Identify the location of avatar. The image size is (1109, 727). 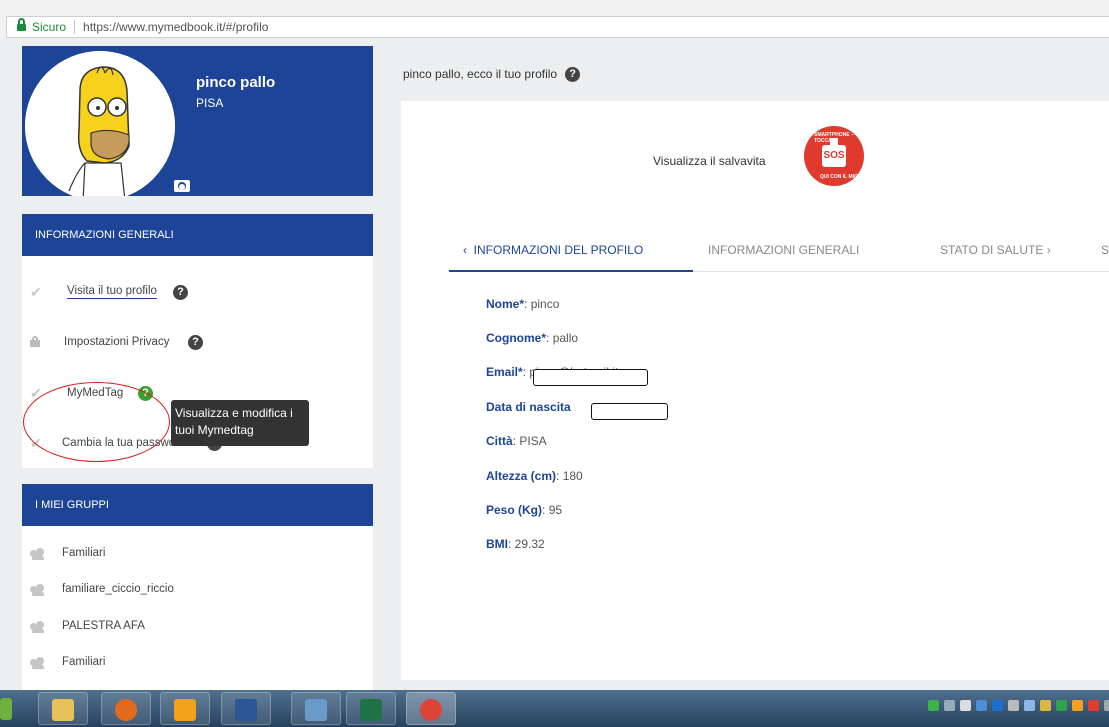
(100, 123).